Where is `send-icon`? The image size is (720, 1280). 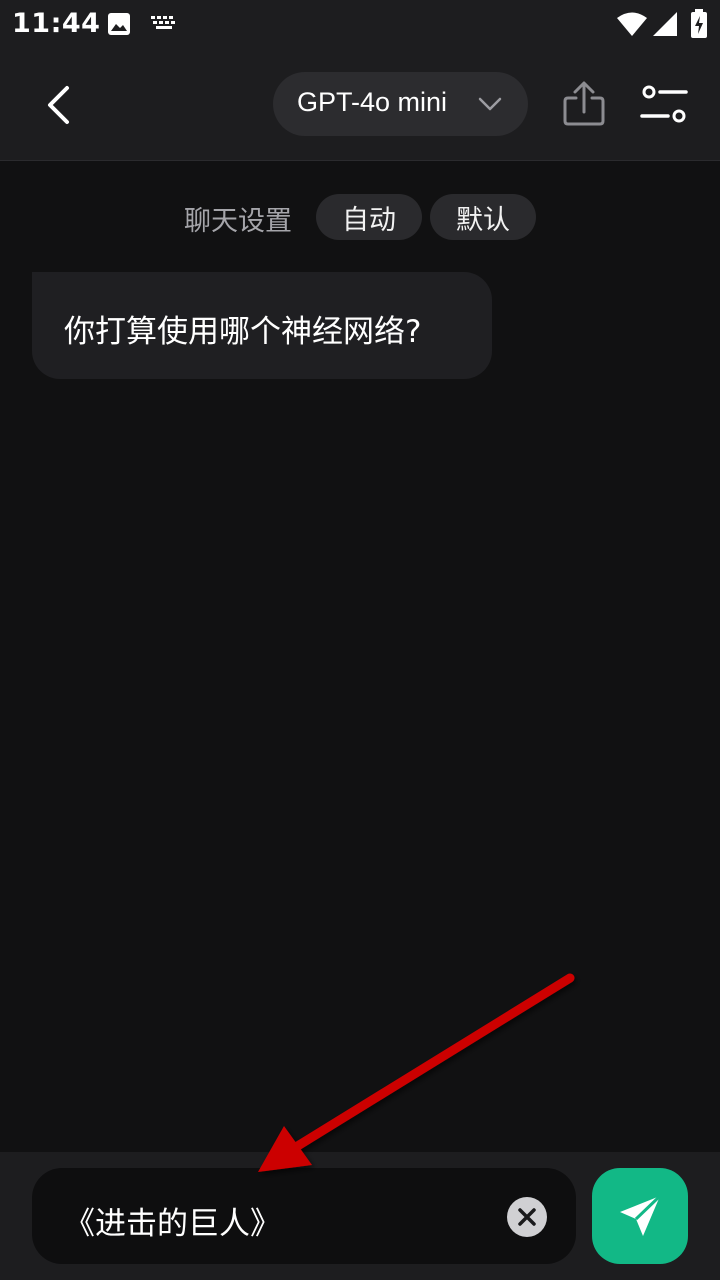 send-icon is located at coordinates (641, 1215).